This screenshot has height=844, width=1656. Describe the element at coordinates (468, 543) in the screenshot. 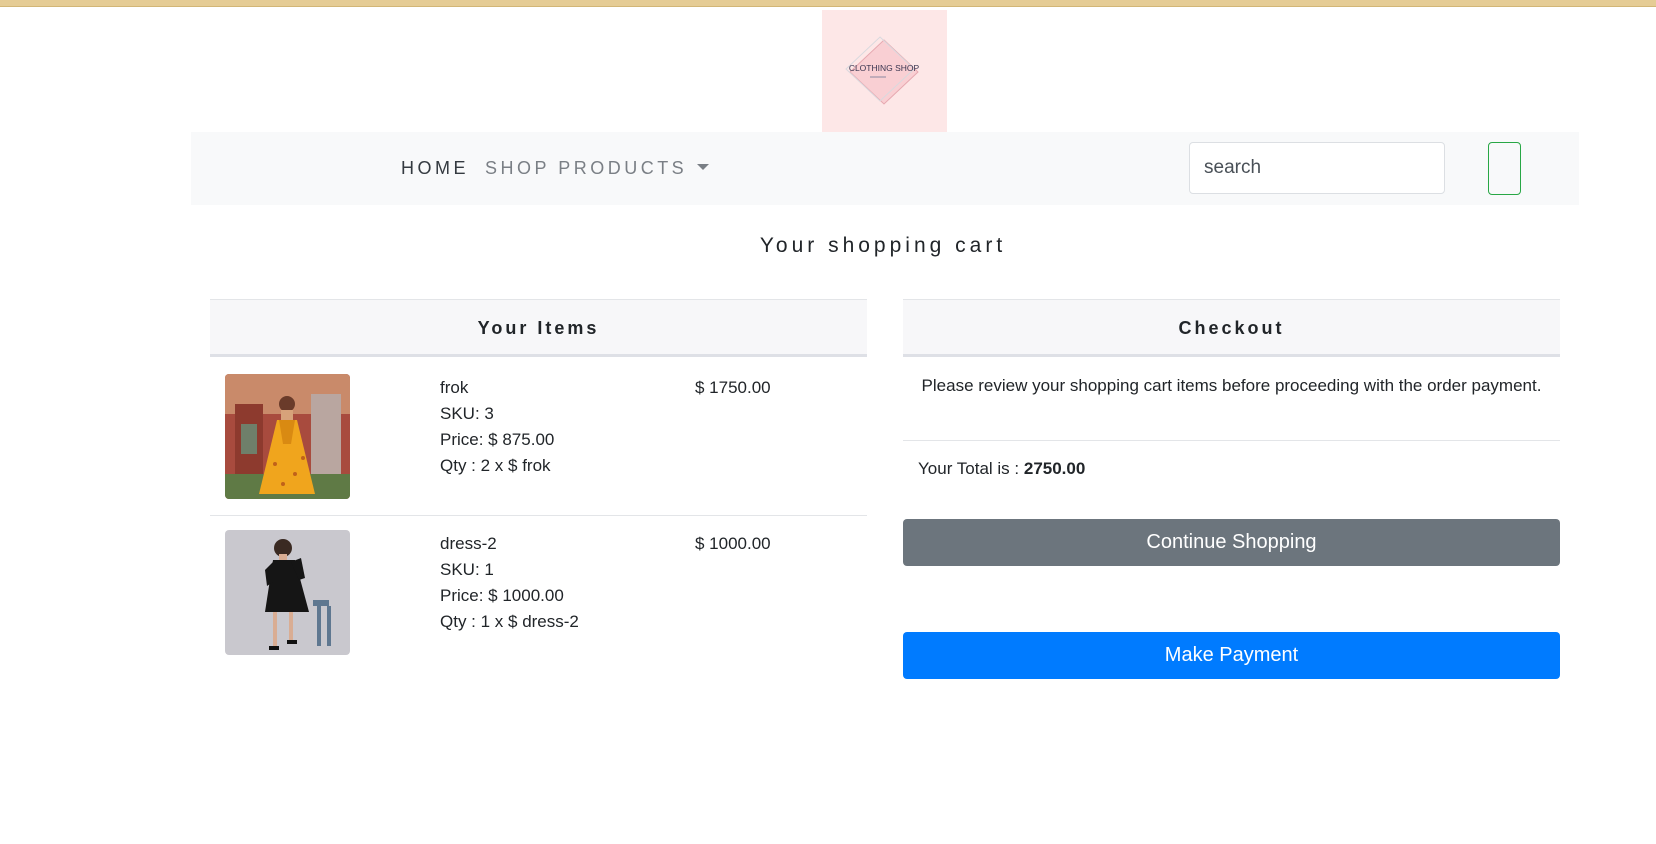

I see `item-name: dress-2` at that location.